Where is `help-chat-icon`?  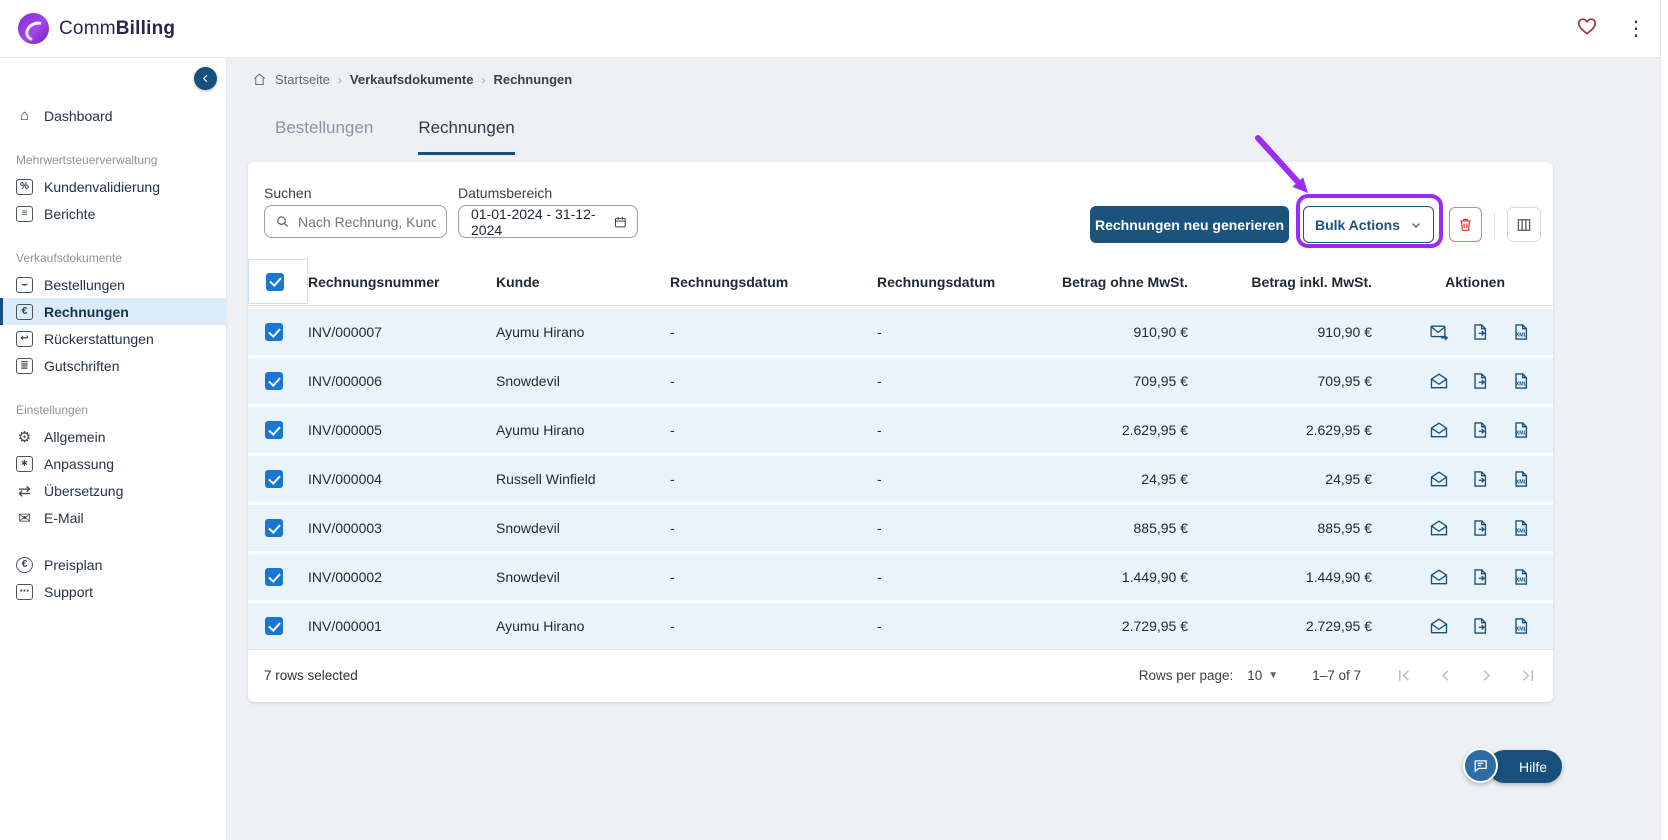 help-chat-icon is located at coordinates (1480, 765).